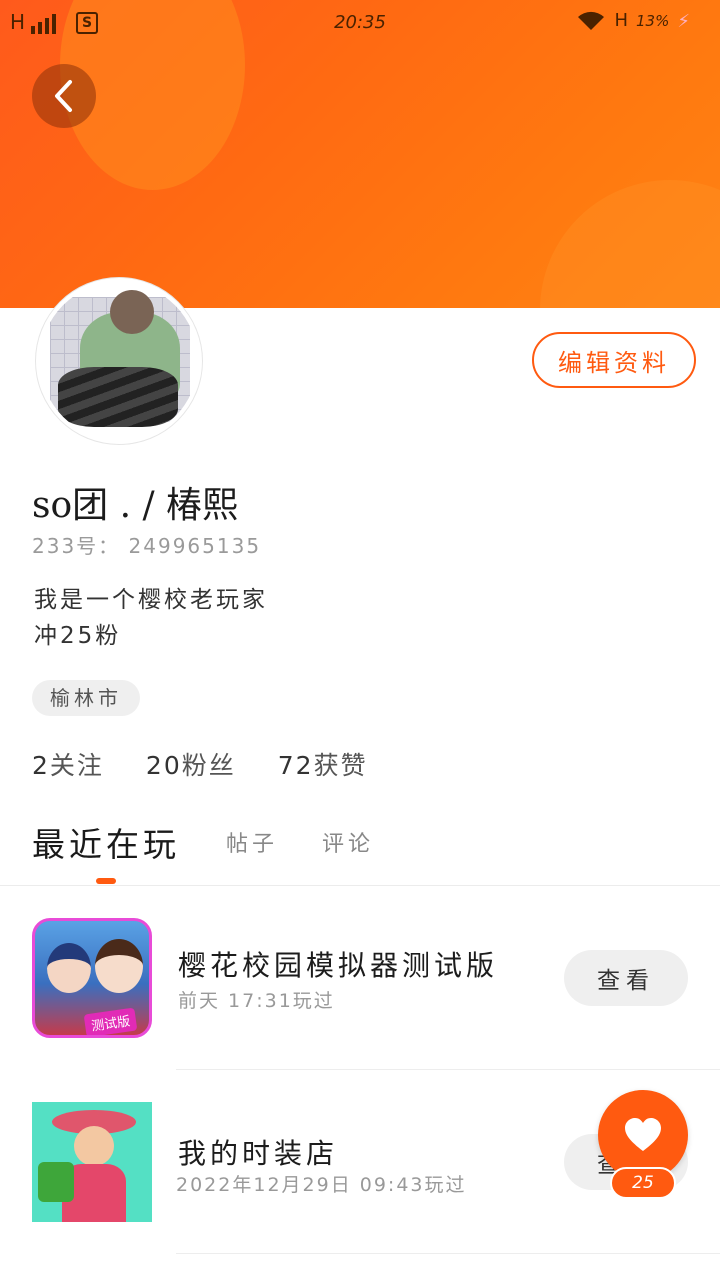 This screenshot has width=720, height=1280. Describe the element at coordinates (653, 21) in the screenshot. I see `battery-percent: 13%` at that location.